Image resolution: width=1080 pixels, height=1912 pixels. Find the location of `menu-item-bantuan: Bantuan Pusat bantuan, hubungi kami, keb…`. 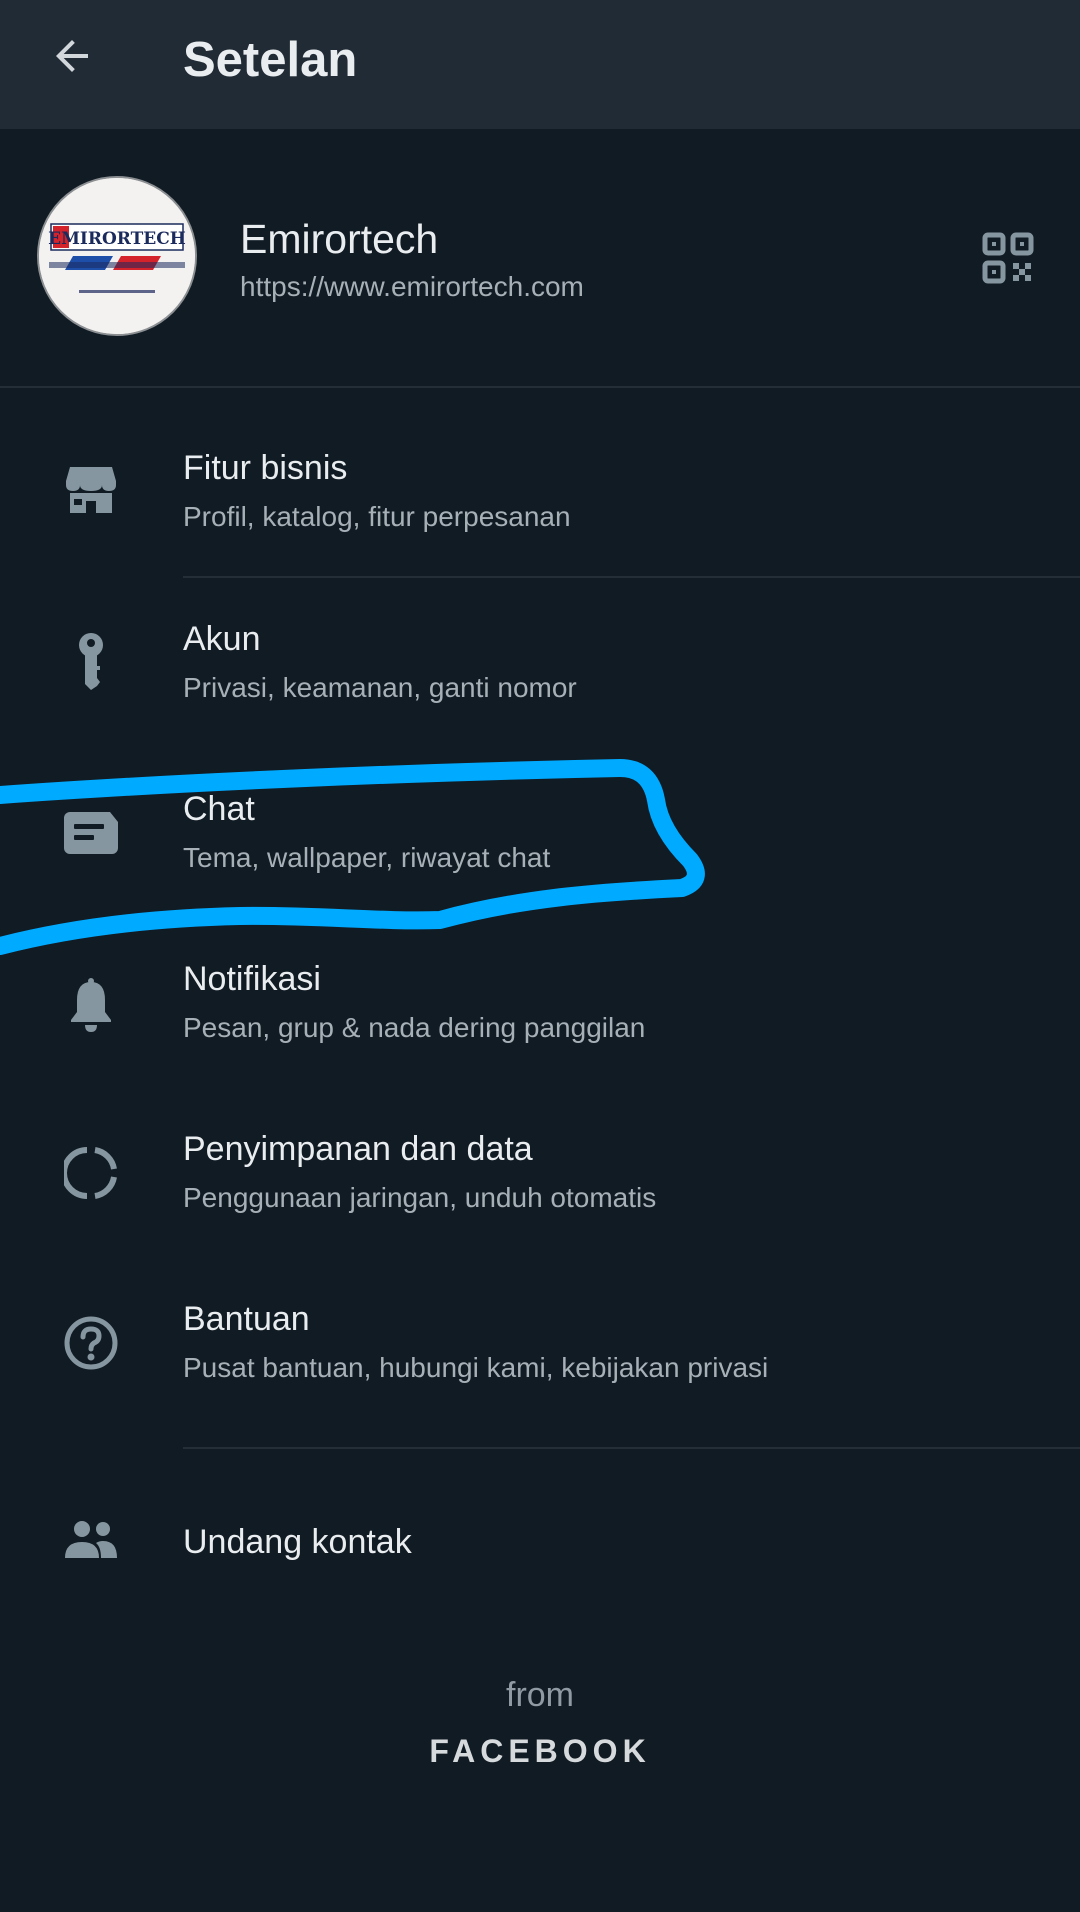

menu-item-bantuan: Bantuan Pusat bantuan, hubungi kami, keb… is located at coordinates (540, 1343).